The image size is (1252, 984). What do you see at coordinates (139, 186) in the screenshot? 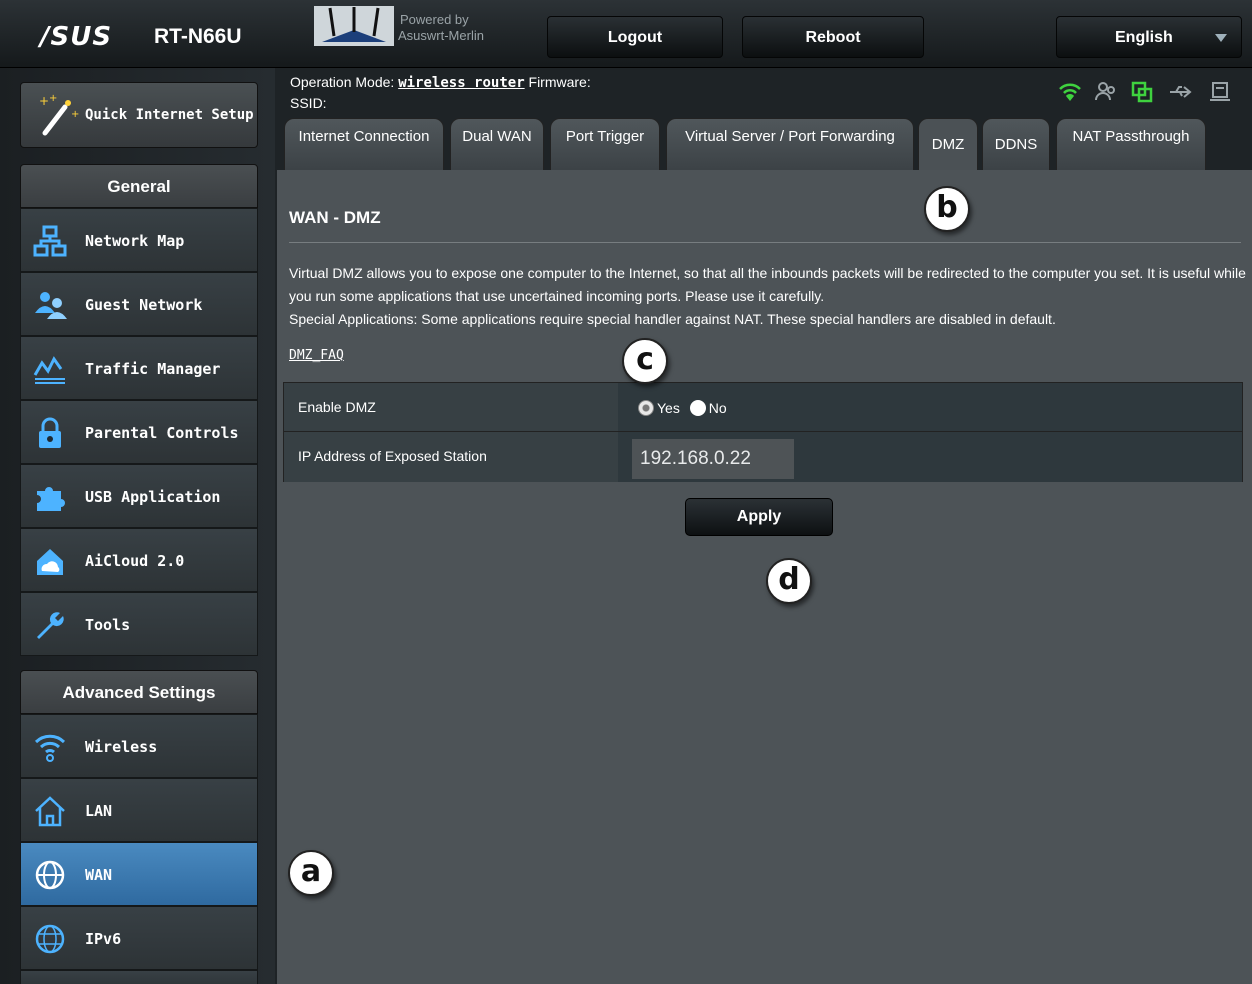
I see `general-section-title: General` at bounding box center [139, 186].